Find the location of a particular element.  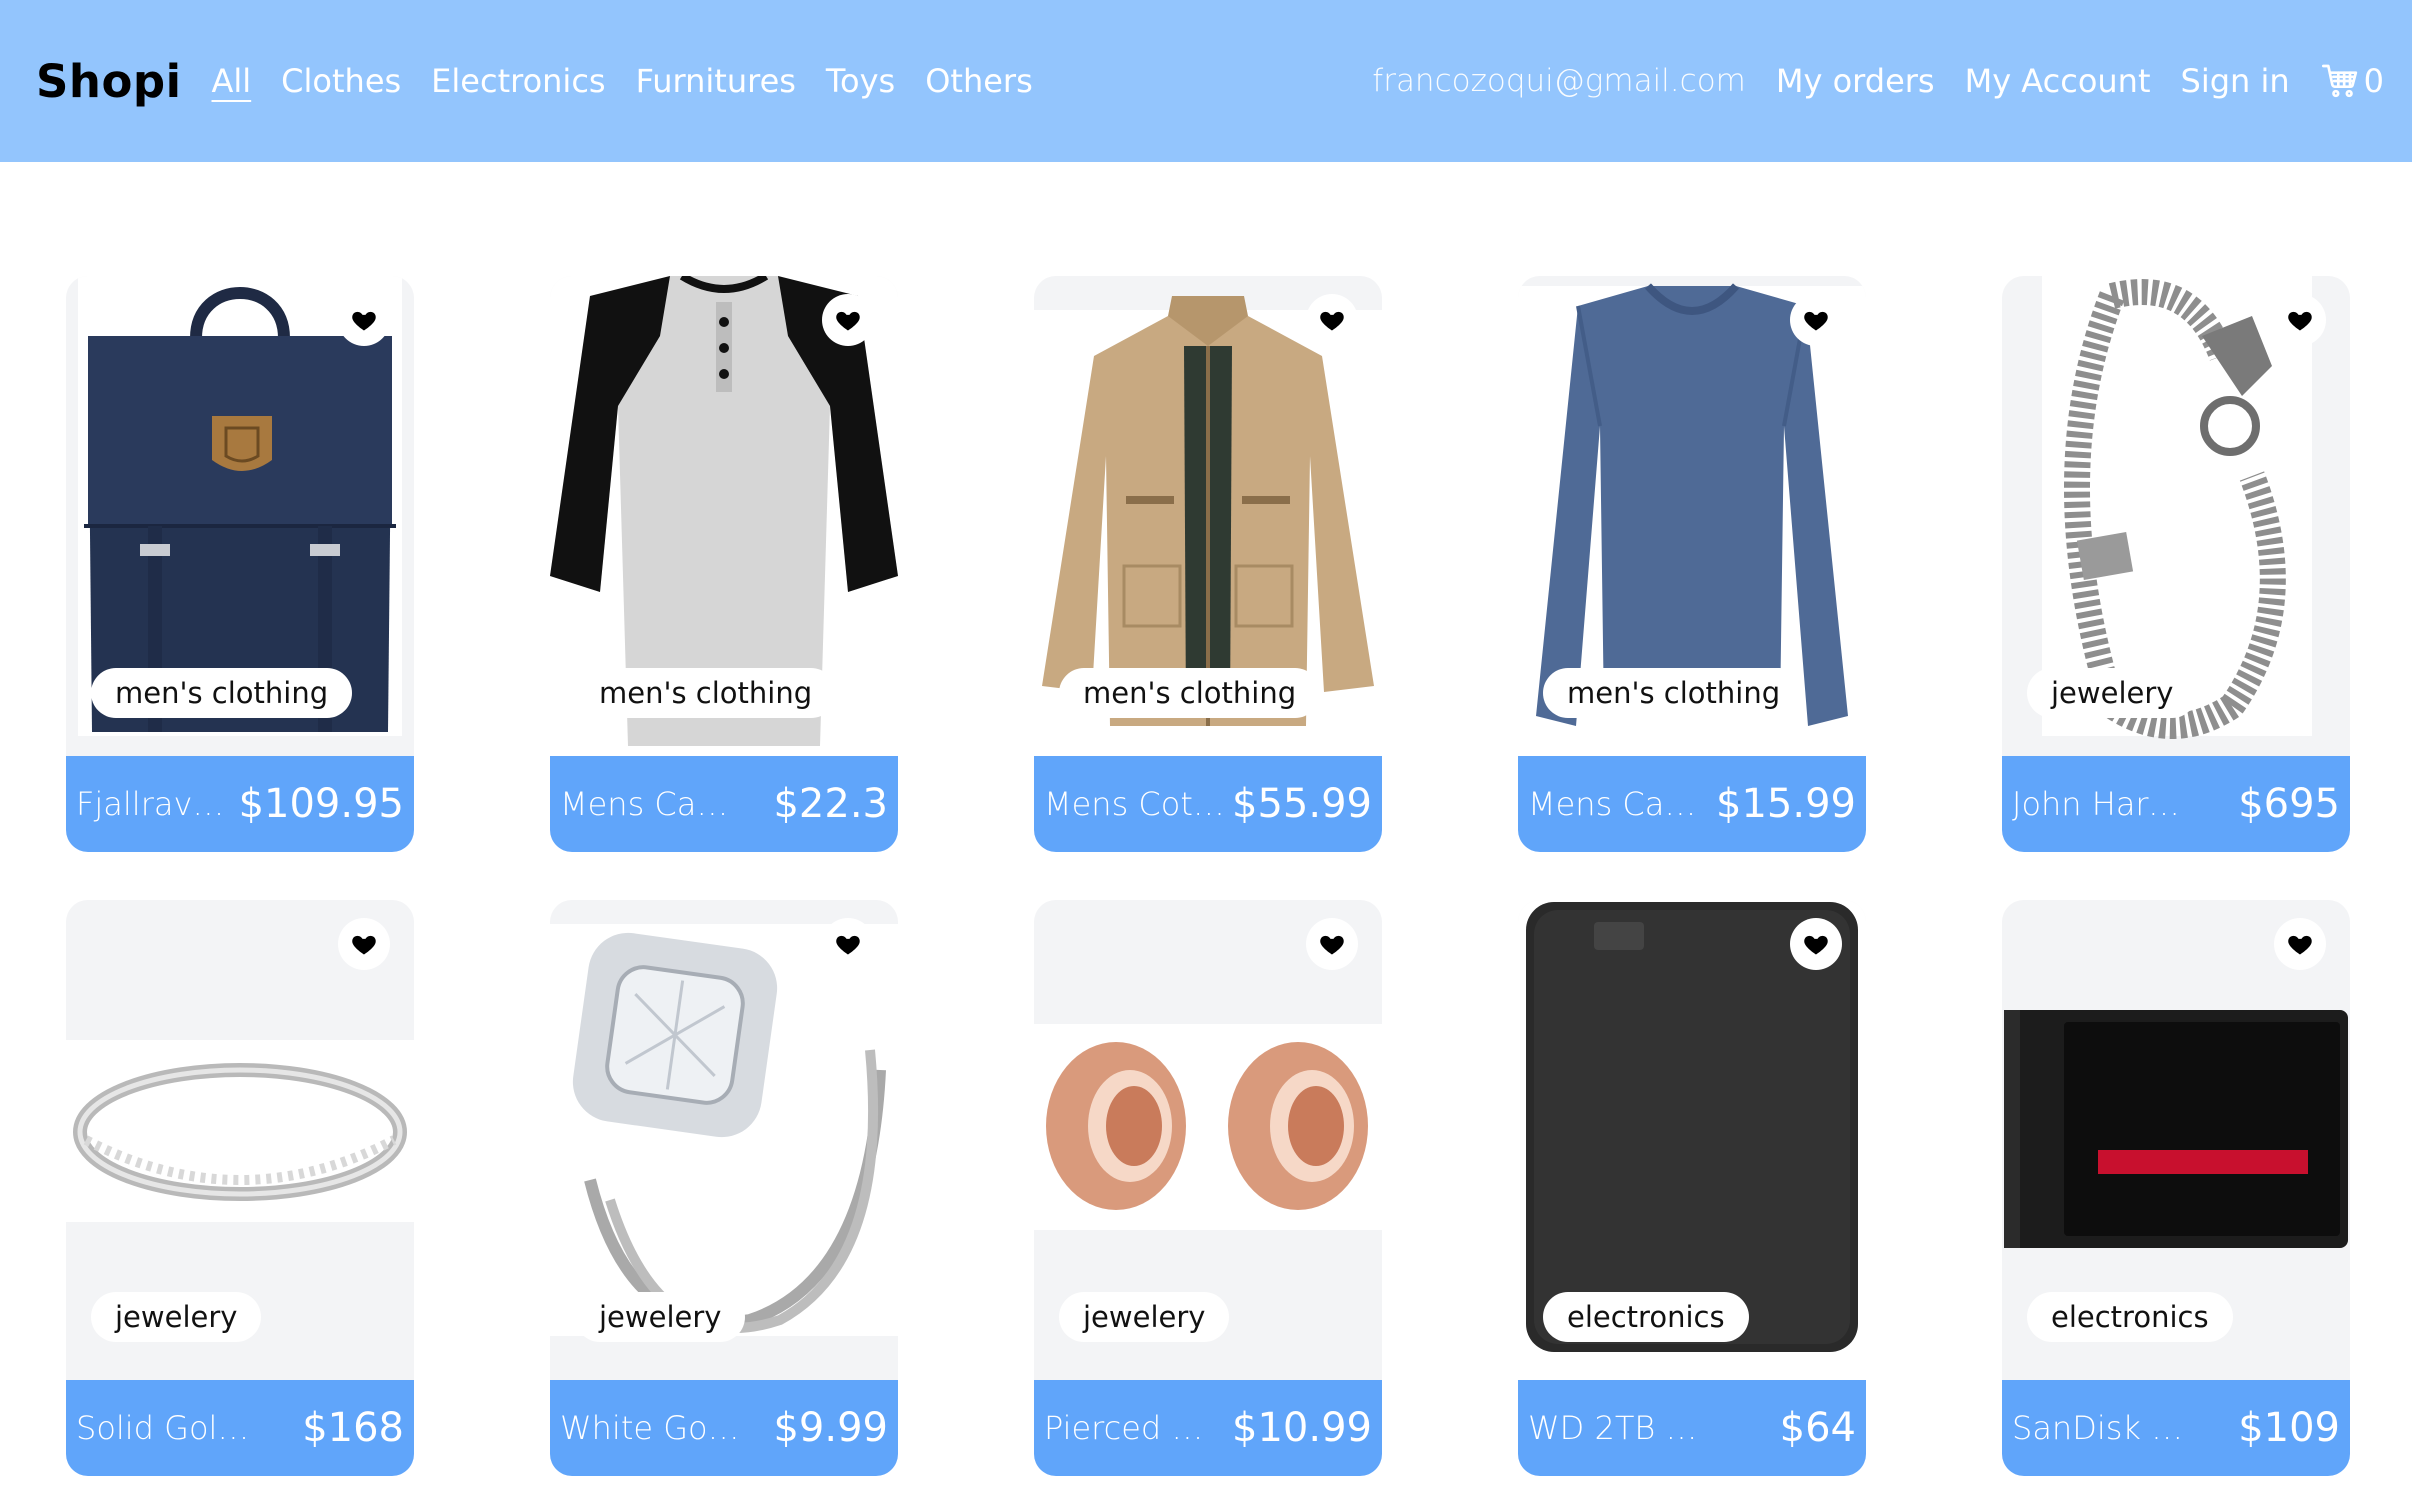

price-bar: SanDisk SSD PLUS 1TB Internal SSD $109 is located at coordinates (2176, 1428).